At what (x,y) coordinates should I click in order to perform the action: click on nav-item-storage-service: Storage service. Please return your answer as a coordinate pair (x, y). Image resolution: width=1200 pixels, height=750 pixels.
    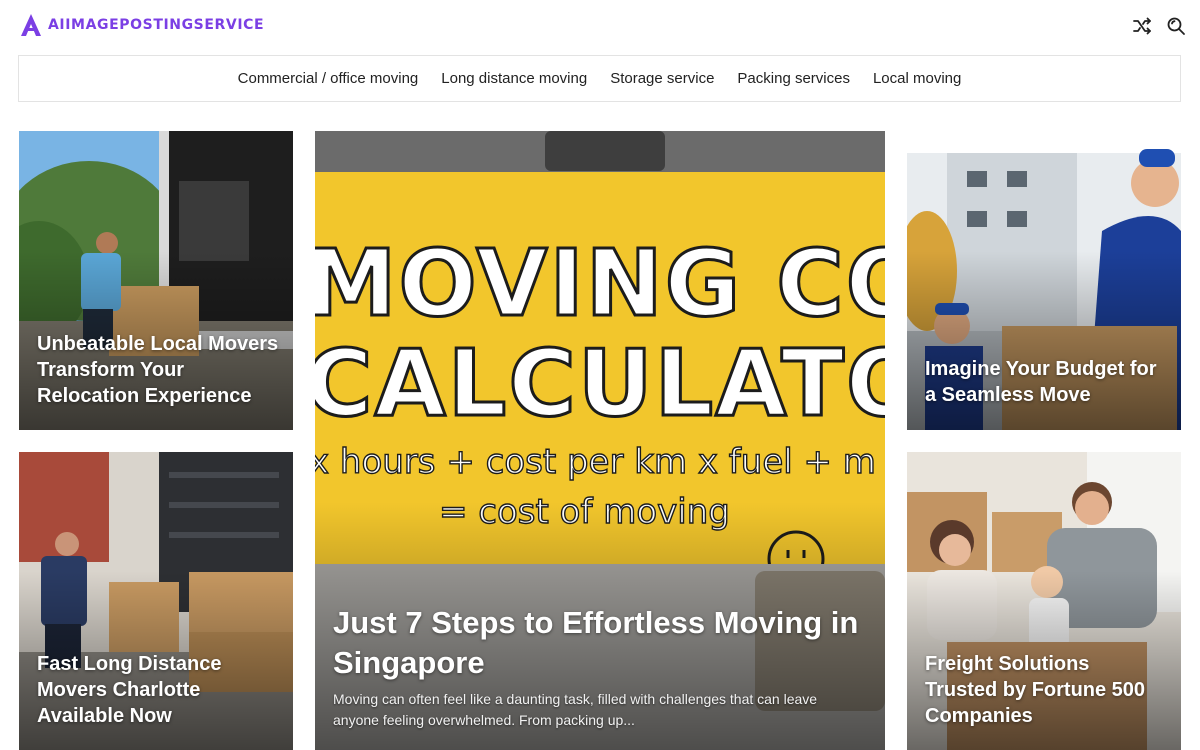
    Looking at the image, I should click on (662, 78).